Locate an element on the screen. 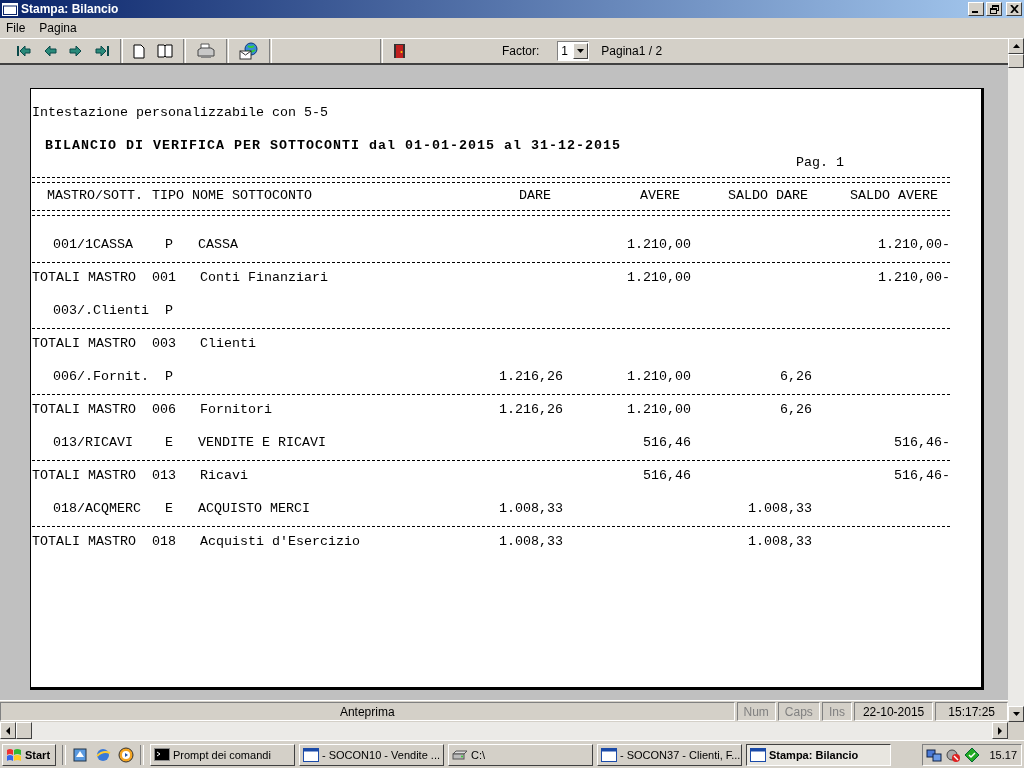  email-icon is located at coordinates (249, 51).